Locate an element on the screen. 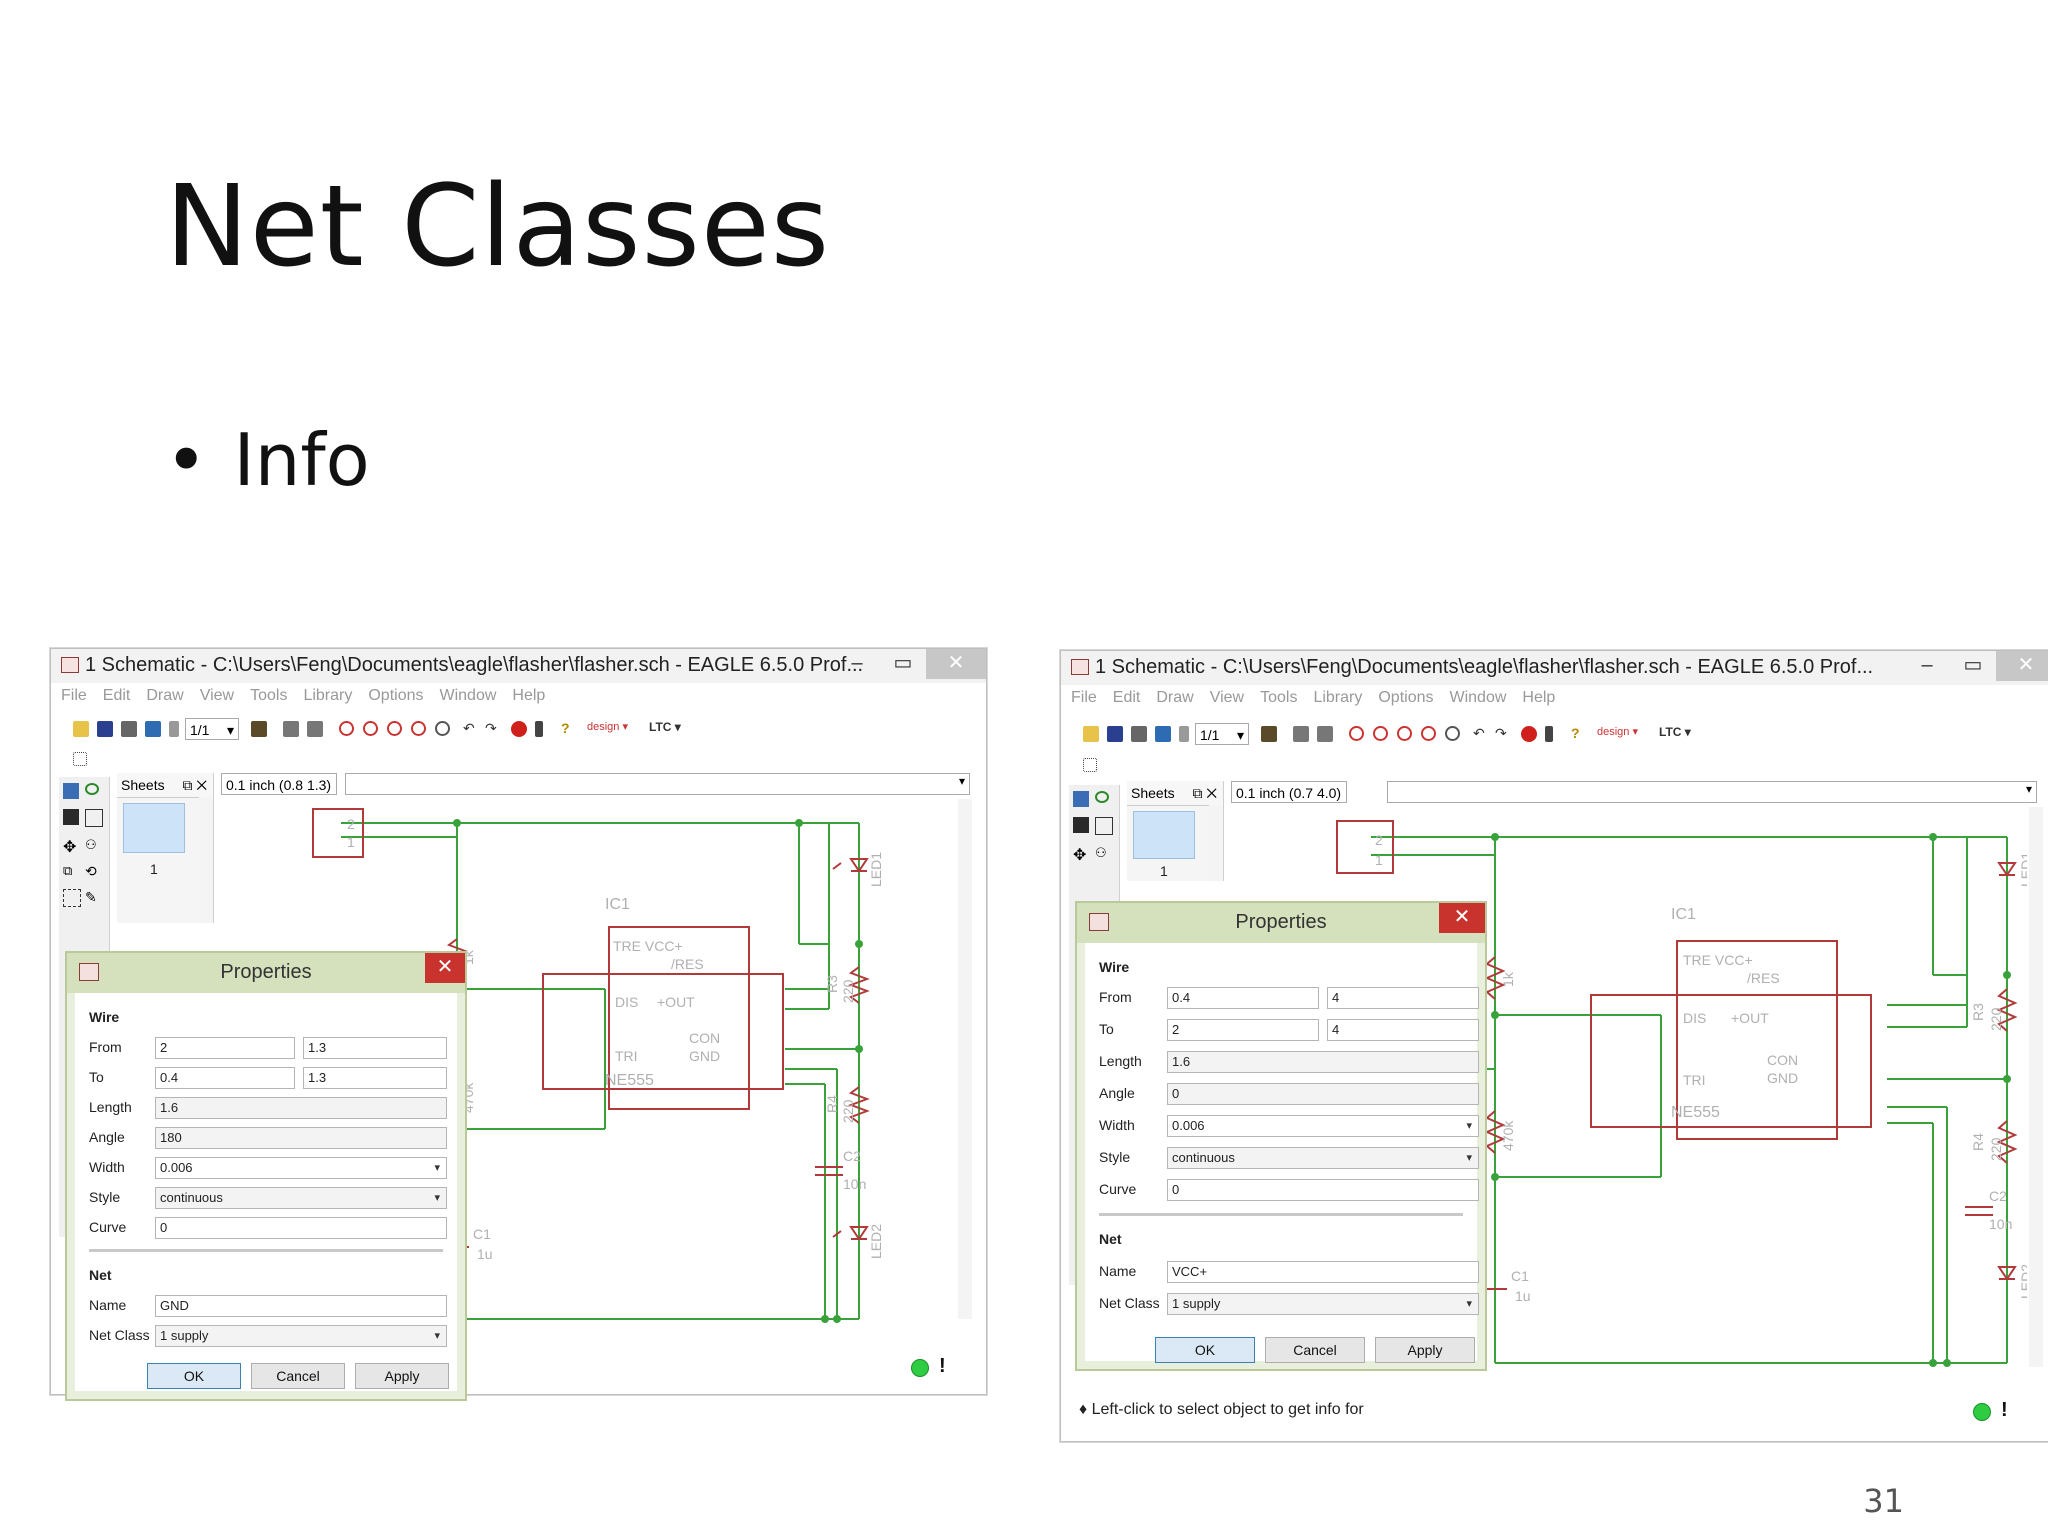  rotate-icon: ⟲ is located at coordinates (93, 871).